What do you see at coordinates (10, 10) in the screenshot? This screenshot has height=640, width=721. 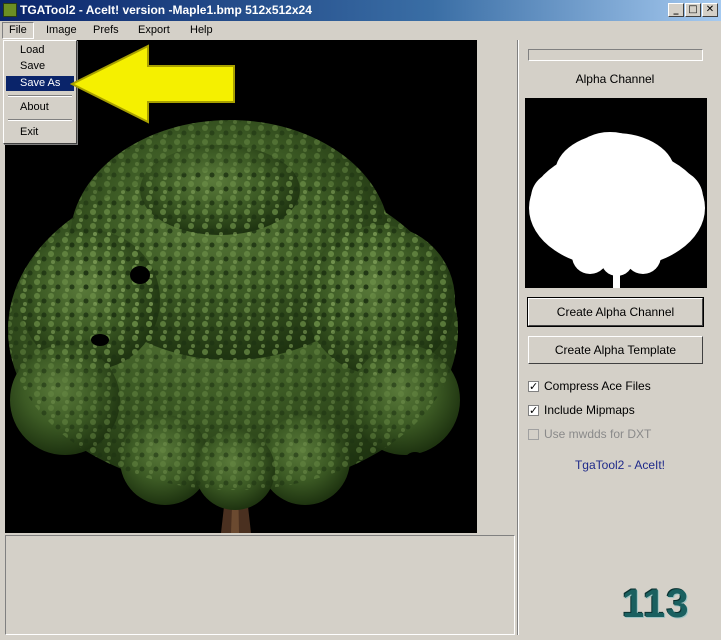 I see `app-icon` at bounding box center [10, 10].